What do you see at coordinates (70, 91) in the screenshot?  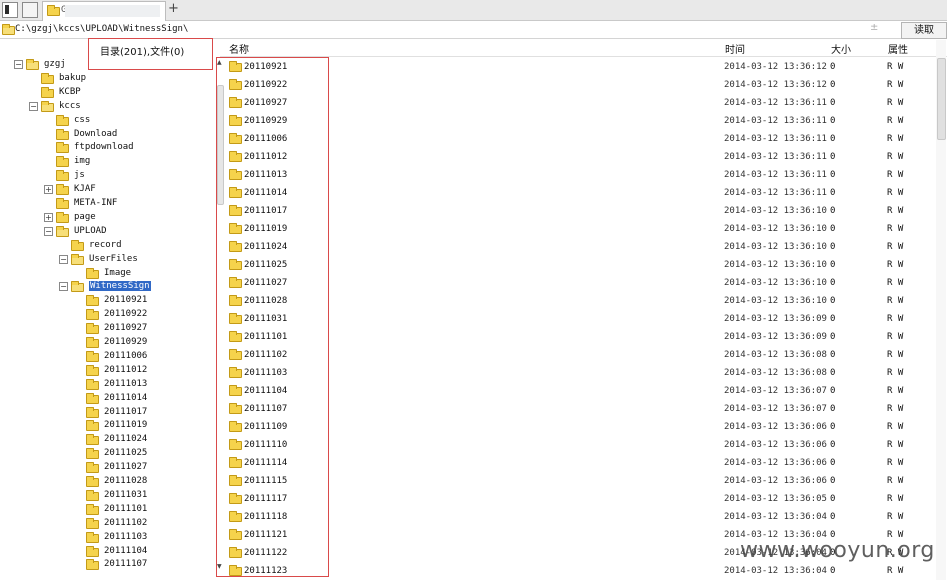 I see `tree-node-label: KCBP` at bounding box center [70, 91].